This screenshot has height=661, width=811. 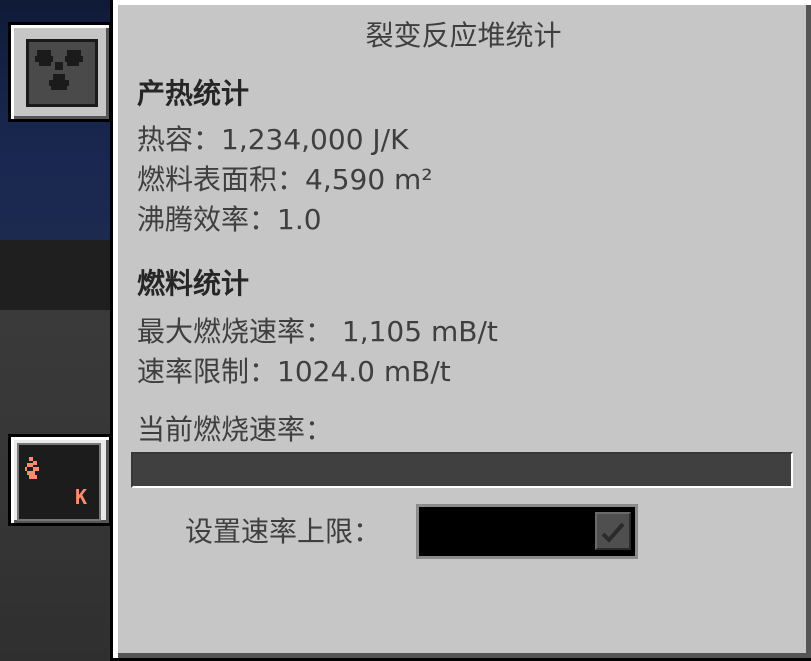 I want to click on confirm-rate-button, so click(x=613, y=531).